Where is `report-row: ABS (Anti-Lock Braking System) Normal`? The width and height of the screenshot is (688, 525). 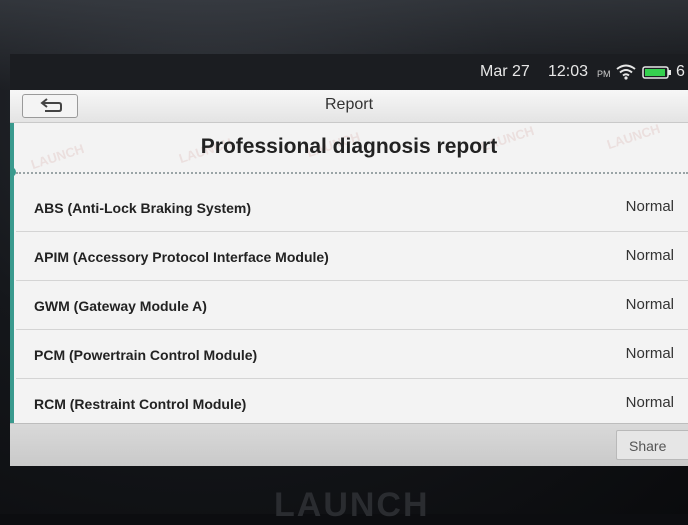
report-row: ABS (Anti-Lock Braking System) Normal is located at coordinates (352, 207).